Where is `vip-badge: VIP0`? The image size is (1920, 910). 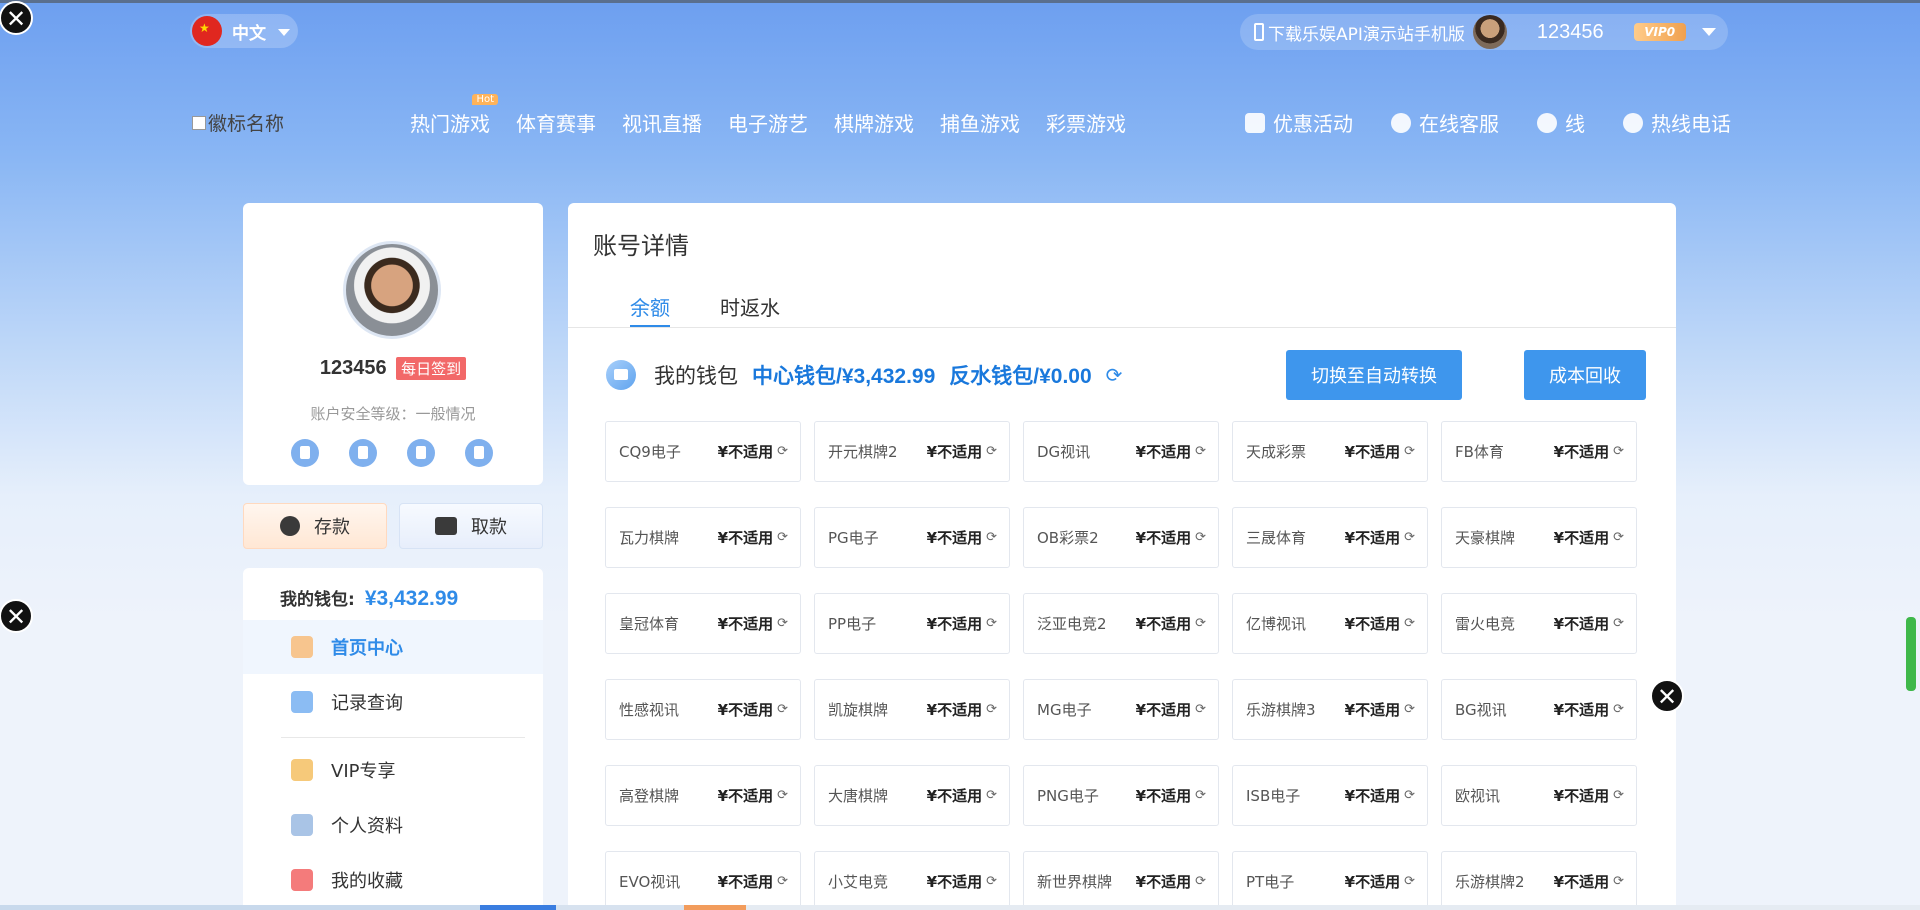 vip-badge: VIP0 is located at coordinates (1659, 32).